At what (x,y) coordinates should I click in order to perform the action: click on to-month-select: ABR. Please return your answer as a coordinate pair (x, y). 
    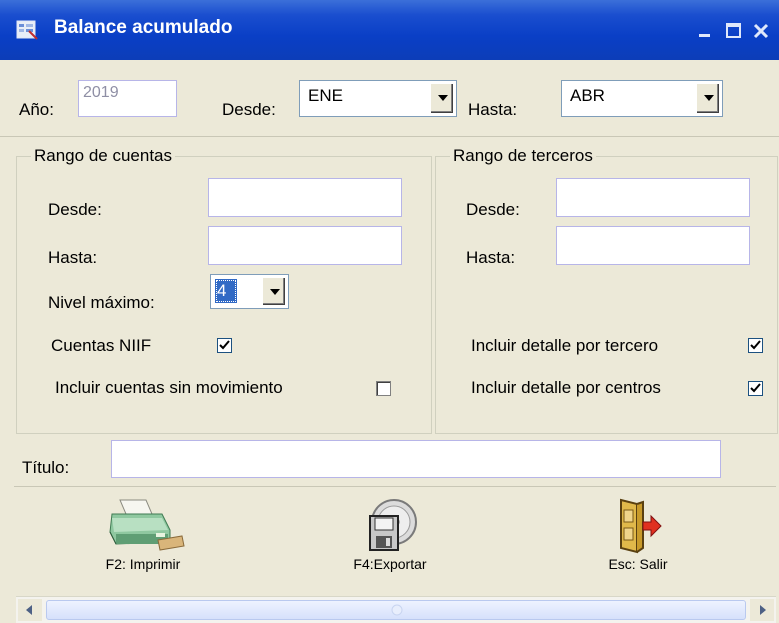
    Looking at the image, I should click on (642, 98).